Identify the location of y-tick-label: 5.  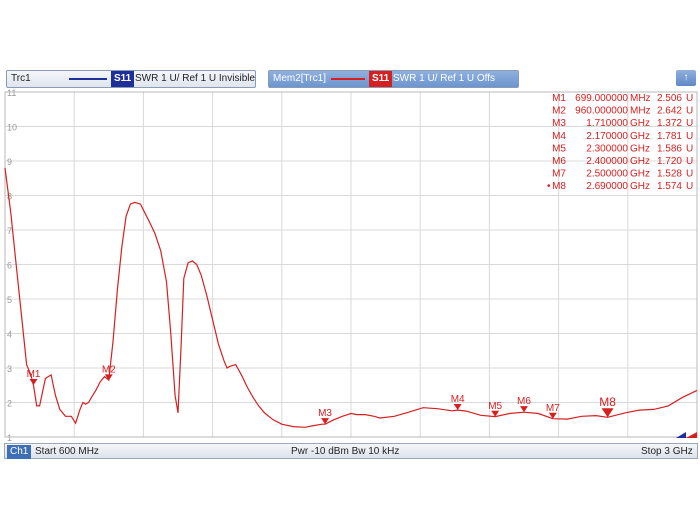
(9, 300).